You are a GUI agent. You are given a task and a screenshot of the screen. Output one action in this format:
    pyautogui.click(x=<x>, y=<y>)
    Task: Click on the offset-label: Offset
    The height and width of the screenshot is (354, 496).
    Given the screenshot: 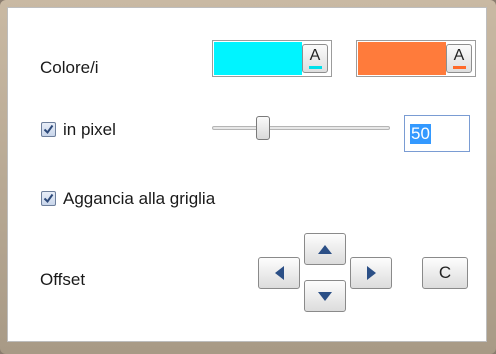 What is the action you would take?
    pyautogui.click(x=63, y=279)
    